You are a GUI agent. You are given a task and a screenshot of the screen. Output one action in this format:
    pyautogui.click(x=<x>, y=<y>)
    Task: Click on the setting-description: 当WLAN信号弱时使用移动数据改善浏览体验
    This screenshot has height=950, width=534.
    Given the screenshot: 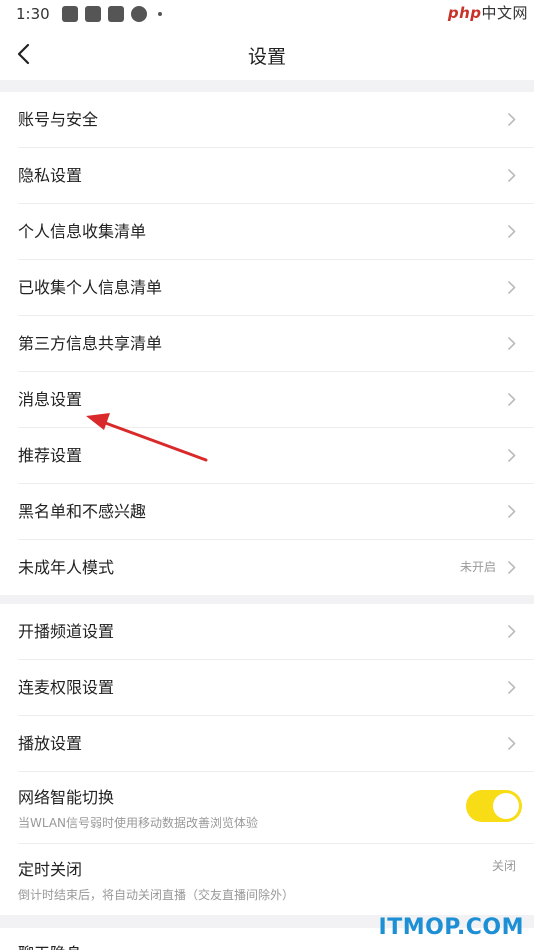 What is the action you would take?
    pyautogui.click(x=138, y=823)
    